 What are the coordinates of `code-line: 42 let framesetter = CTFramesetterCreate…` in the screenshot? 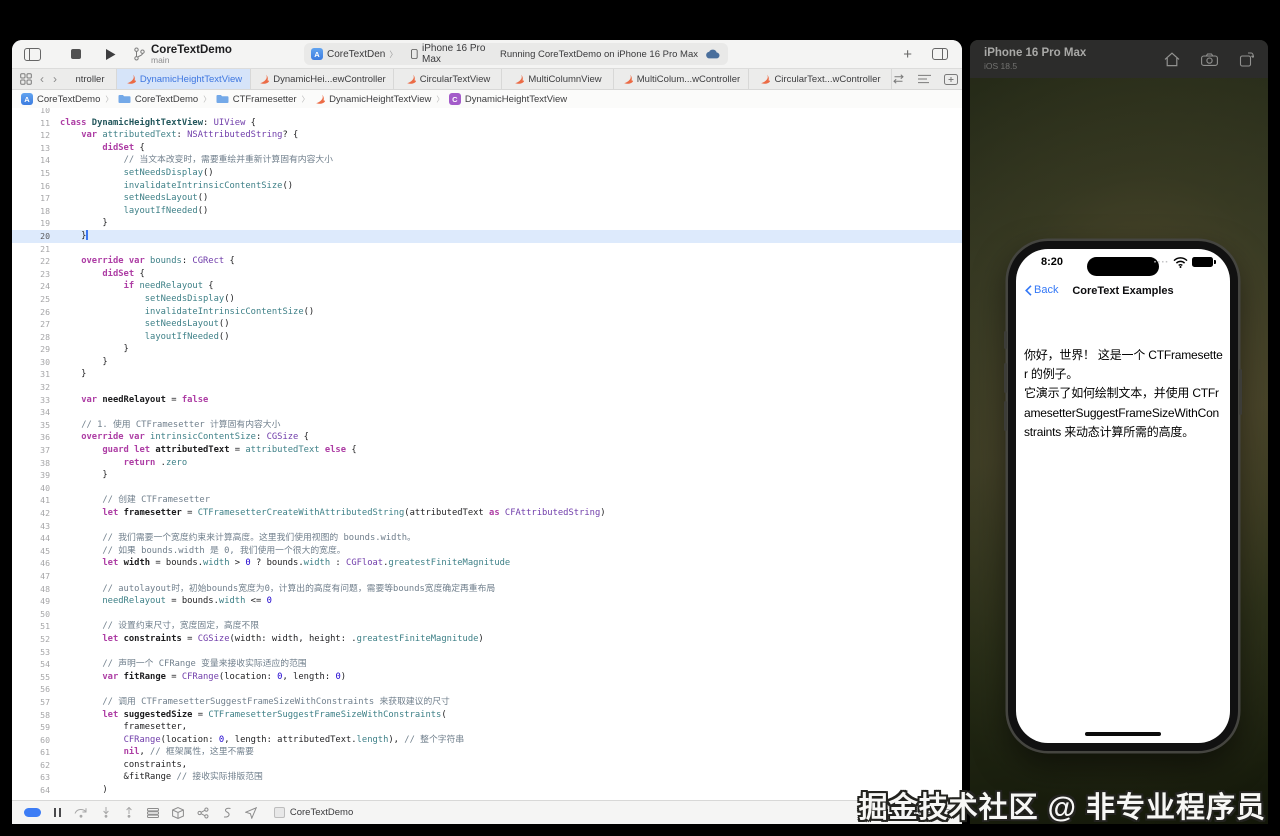 It's located at (487, 513).